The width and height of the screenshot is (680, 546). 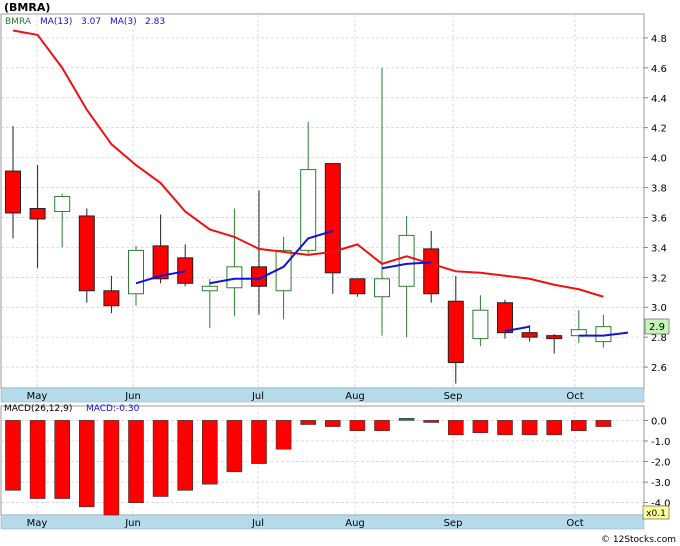 What do you see at coordinates (18, 22) in the screenshot?
I see `legend-ticker: BMRA` at bounding box center [18, 22].